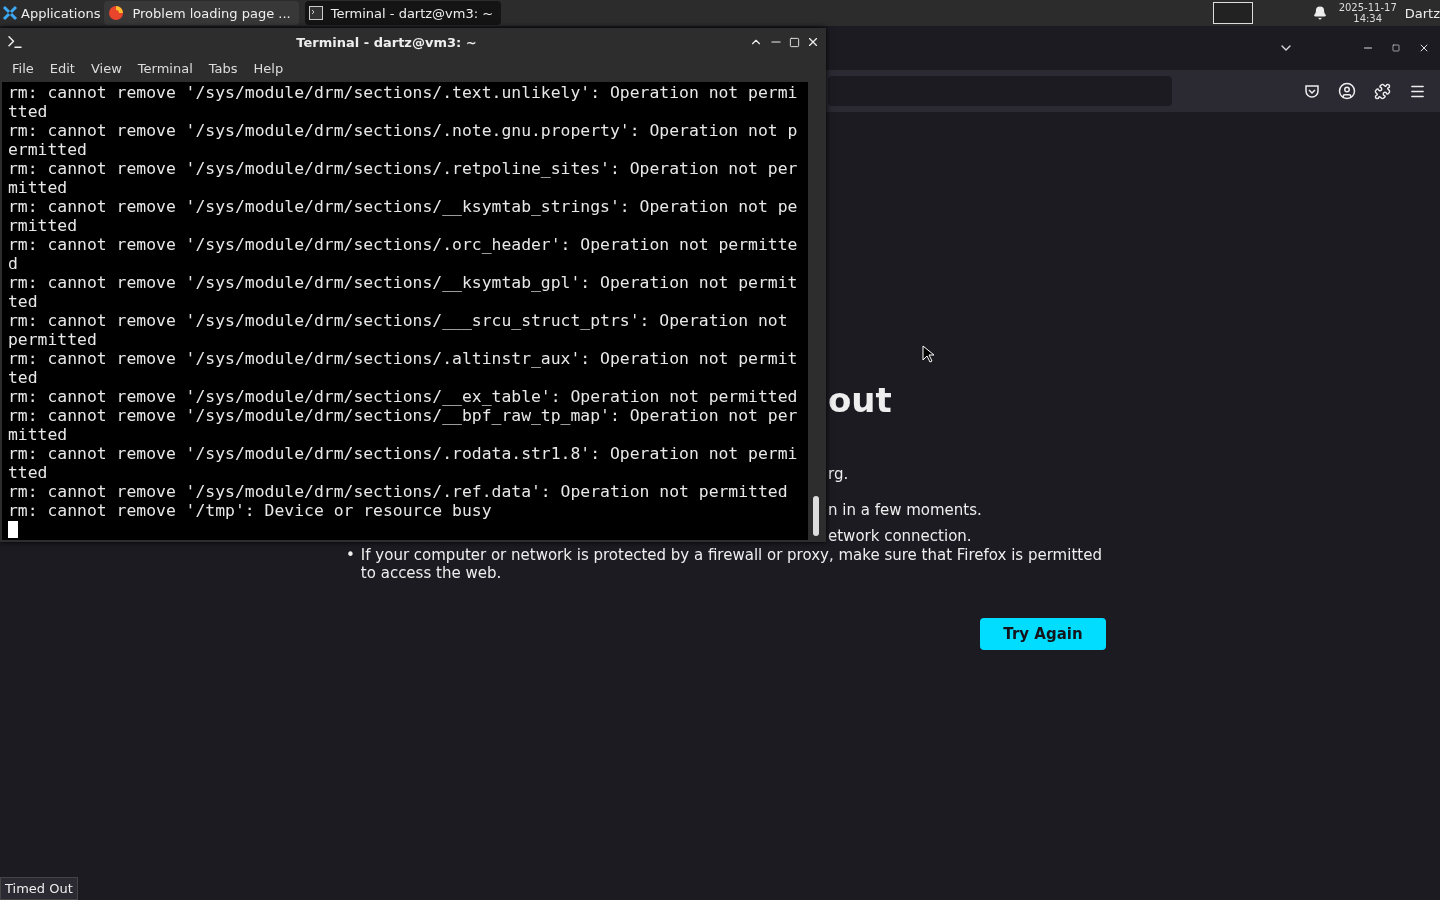 The image size is (1440, 900). Describe the element at coordinates (1347, 91) in the screenshot. I see `account-icon` at that location.